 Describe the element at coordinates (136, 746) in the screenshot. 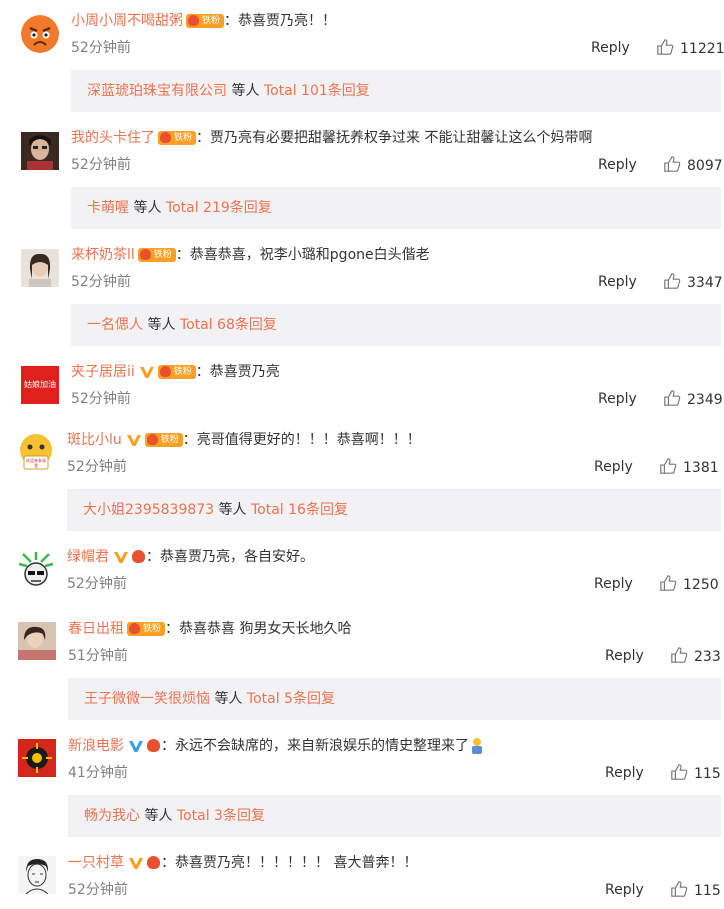

I see `verified-blue-v-icon` at that location.